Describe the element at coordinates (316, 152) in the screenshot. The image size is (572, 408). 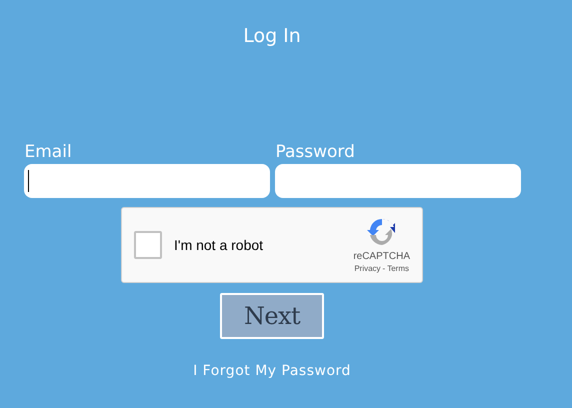
I see `field-label: Password` at that location.